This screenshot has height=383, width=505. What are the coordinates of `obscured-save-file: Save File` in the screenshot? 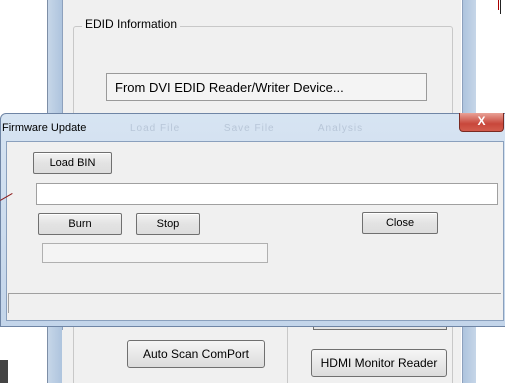 It's located at (249, 128).